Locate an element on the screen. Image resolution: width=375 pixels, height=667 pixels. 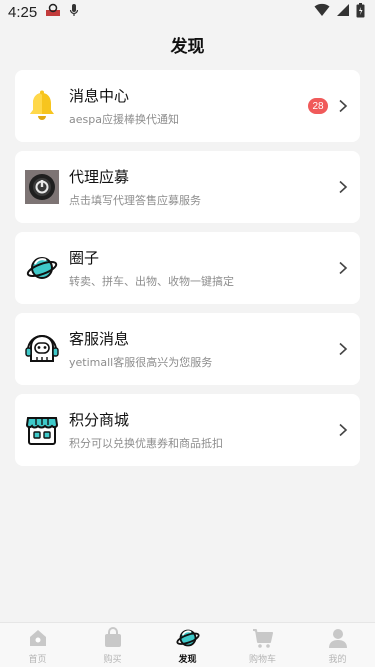
signal-icon is located at coordinates (343, 12).